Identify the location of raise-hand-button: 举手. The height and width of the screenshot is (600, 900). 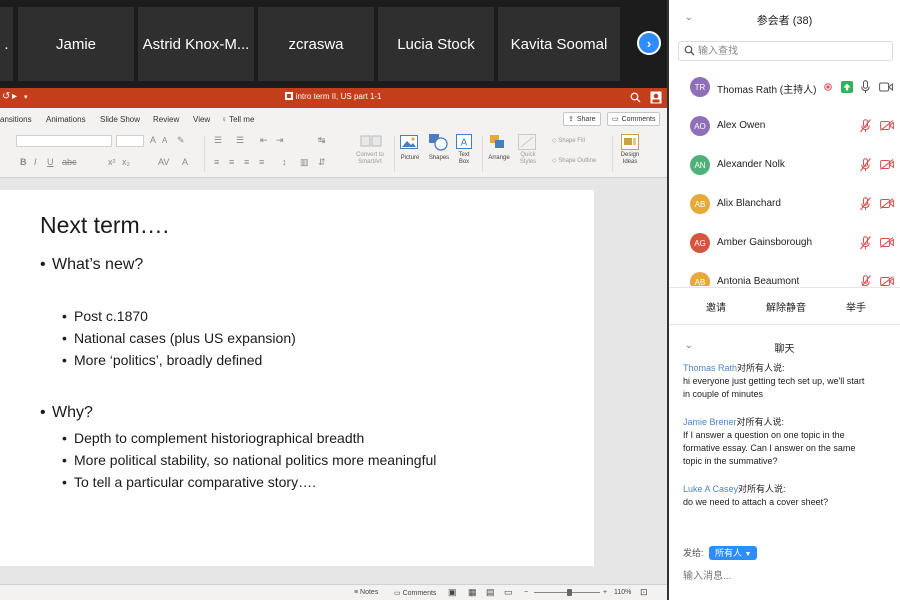
(856, 306).